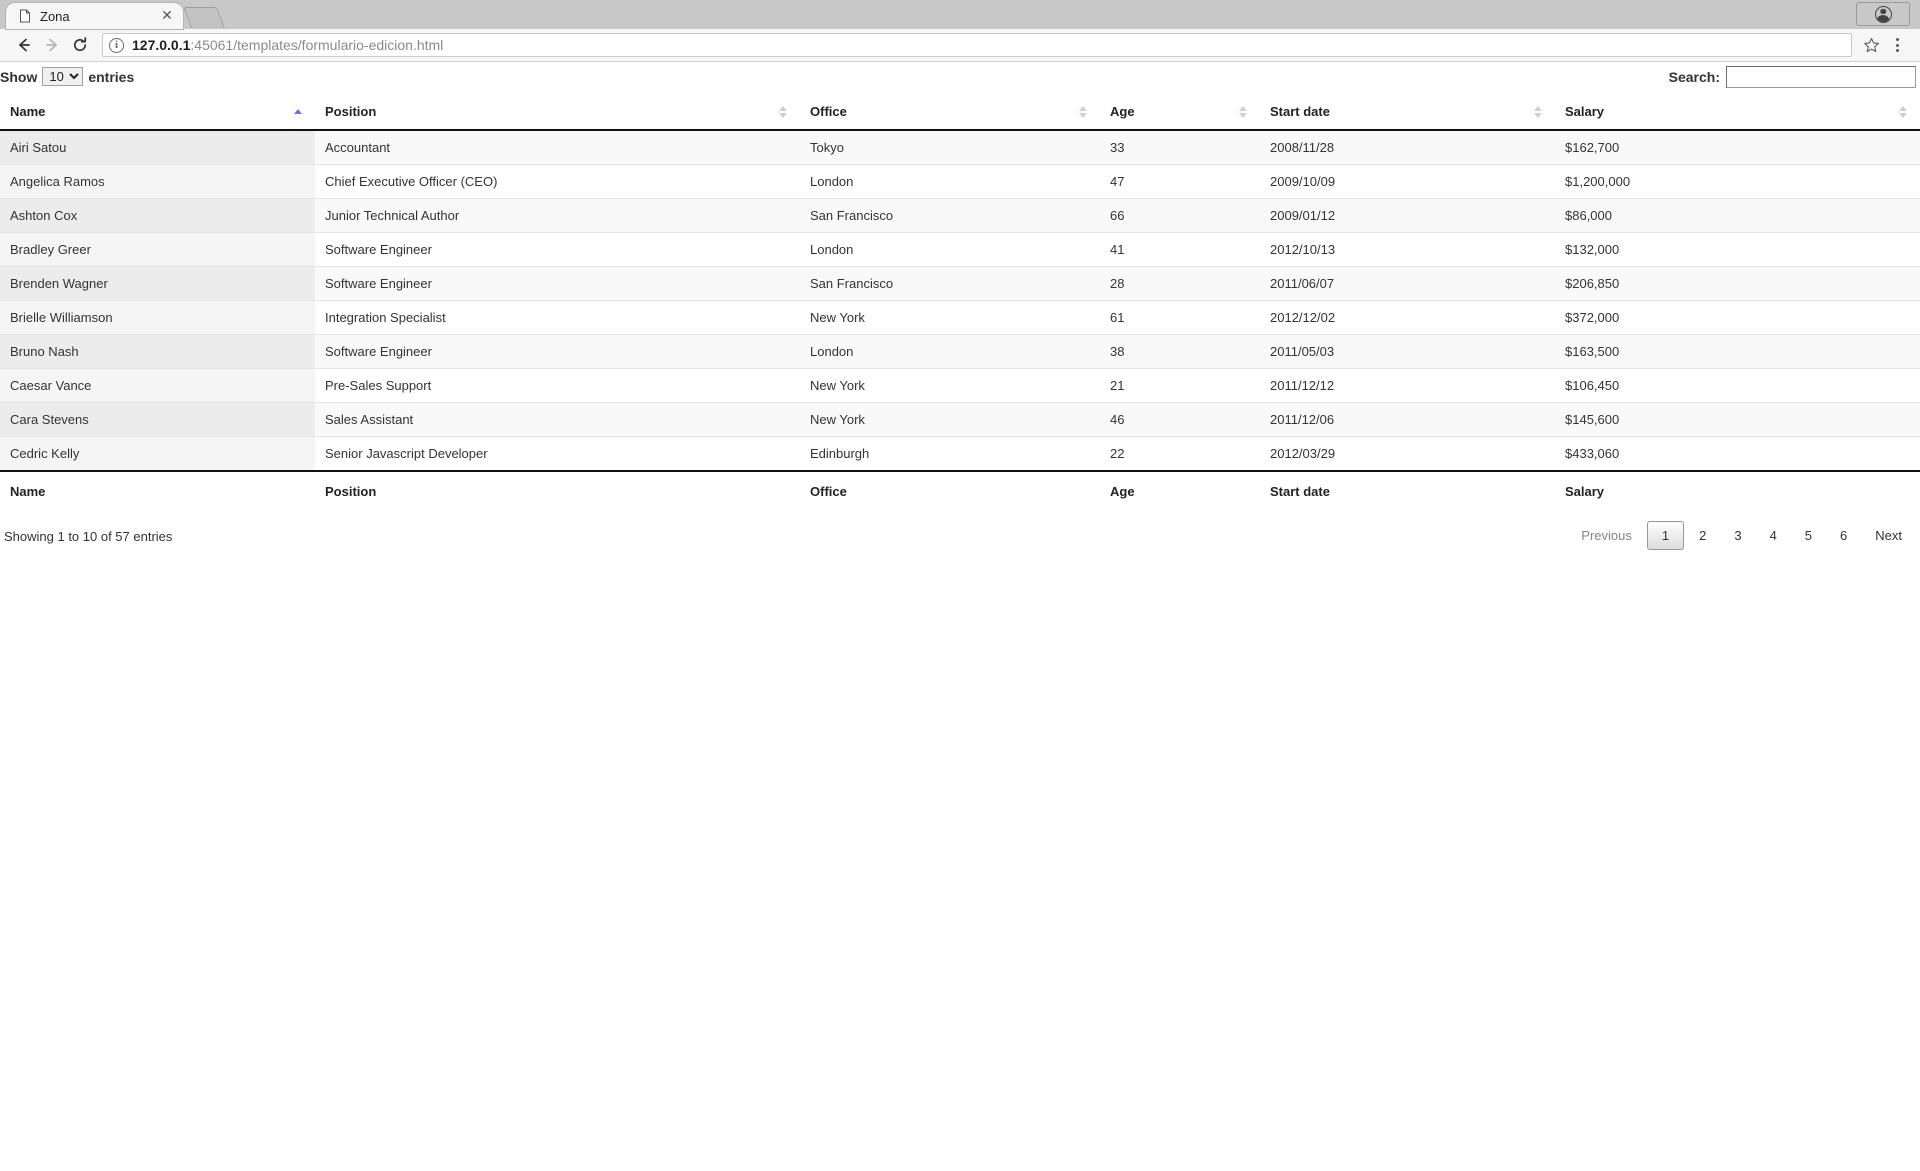 Image resolution: width=1920 pixels, height=1171 pixels. I want to click on pagination-page-3: 3, so click(1737, 535).